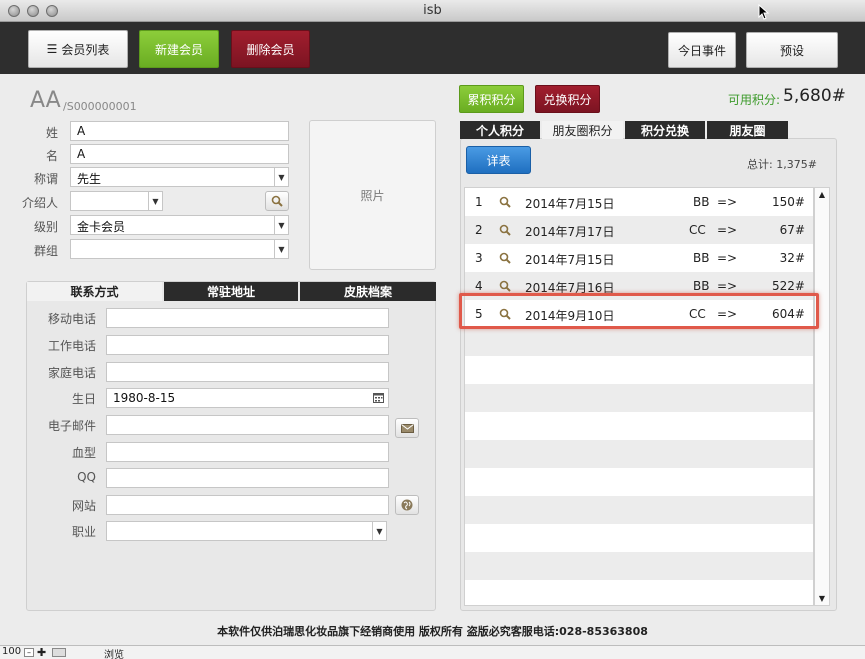 Image resolution: width=865 pixels, height=659 pixels. What do you see at coordinates (246, 531) in the screenshot?
I see `occupation-select: ▼` at bounding box center [246, 531].